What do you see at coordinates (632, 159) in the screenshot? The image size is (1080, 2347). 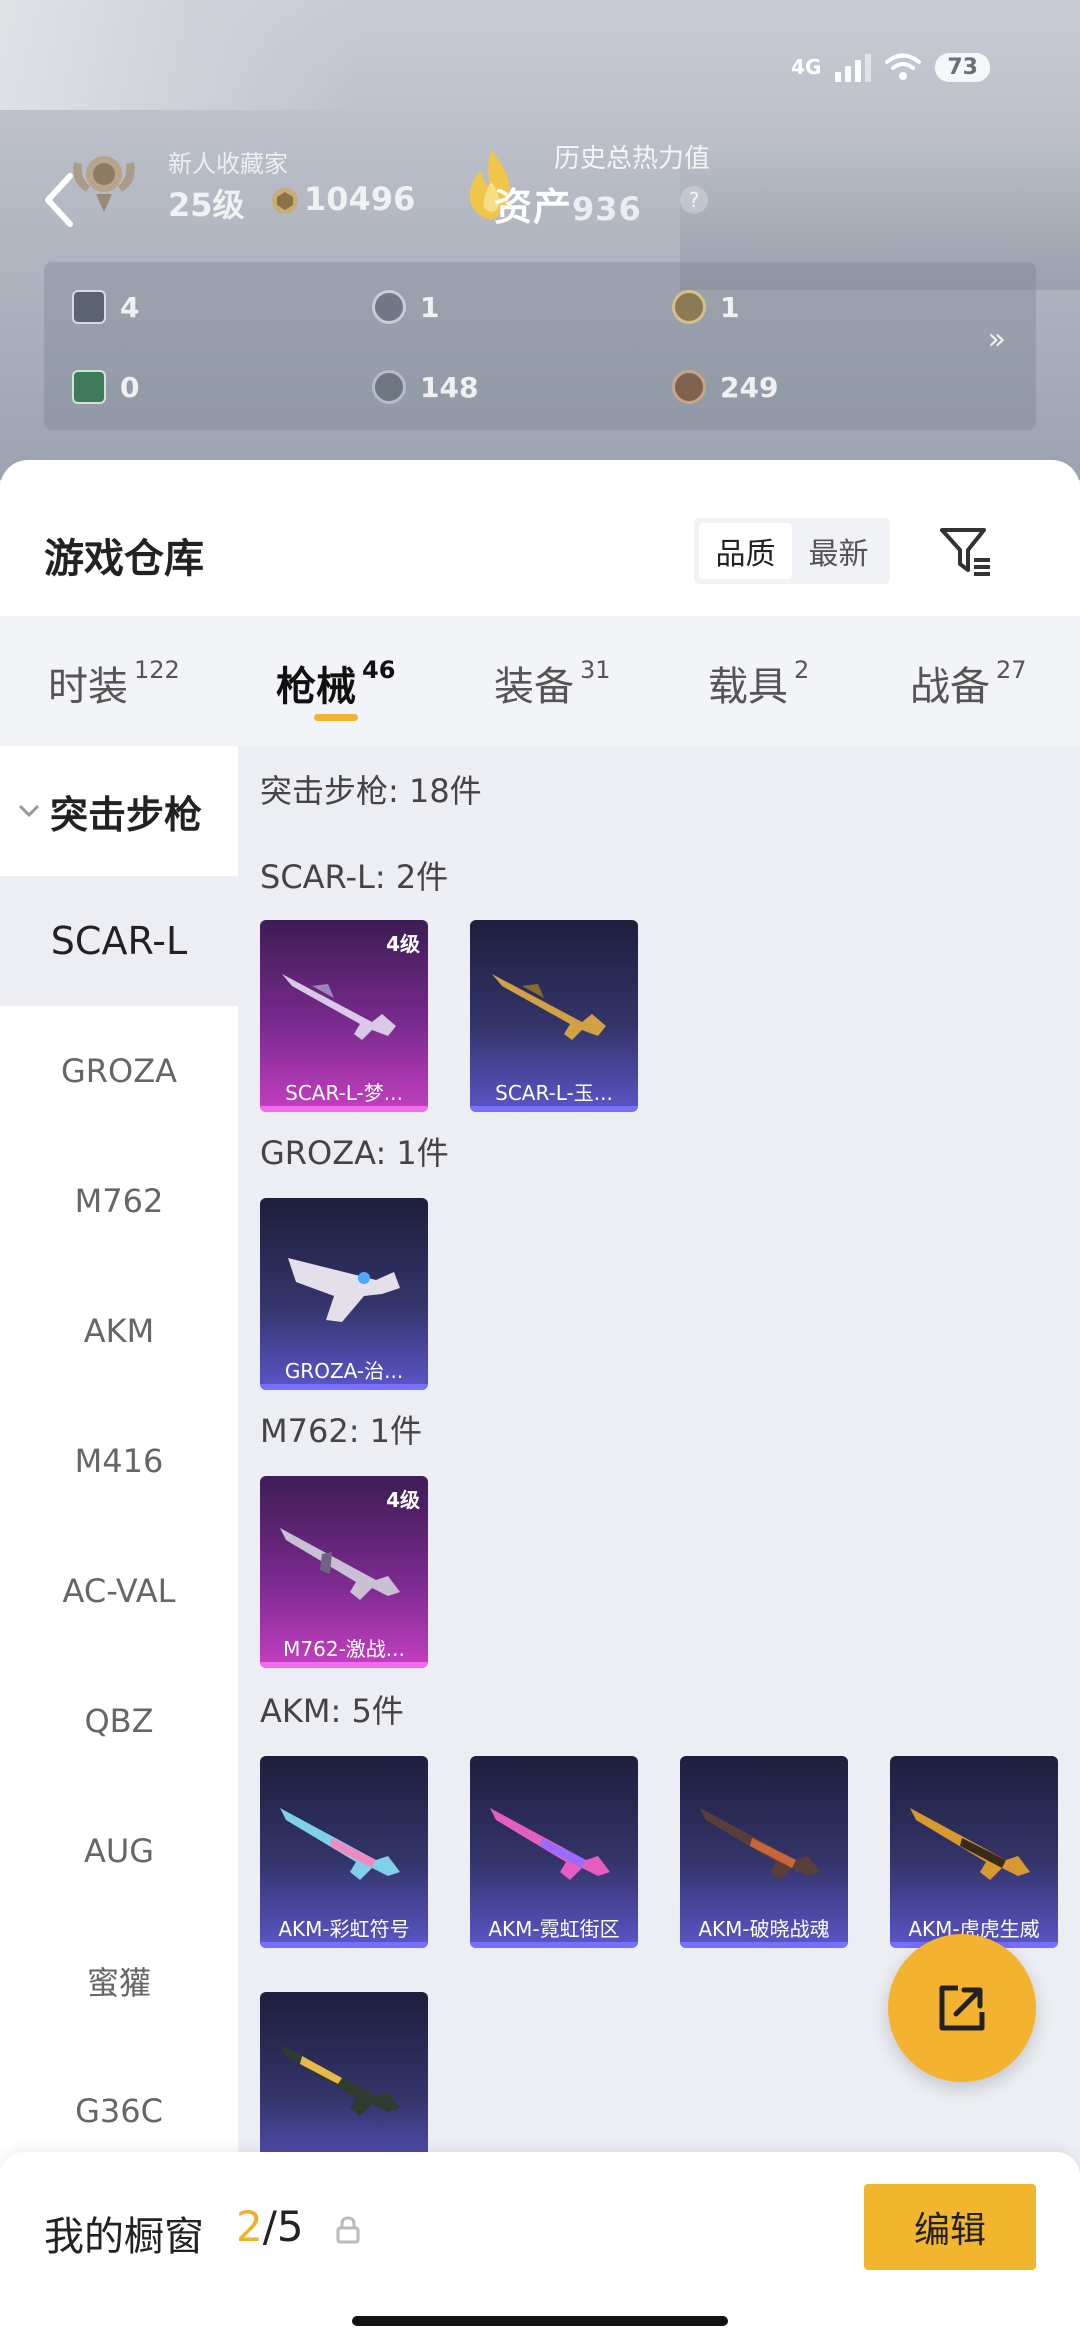 I see `heat-label: 历史总热力值` at bounding box center [632, 159].